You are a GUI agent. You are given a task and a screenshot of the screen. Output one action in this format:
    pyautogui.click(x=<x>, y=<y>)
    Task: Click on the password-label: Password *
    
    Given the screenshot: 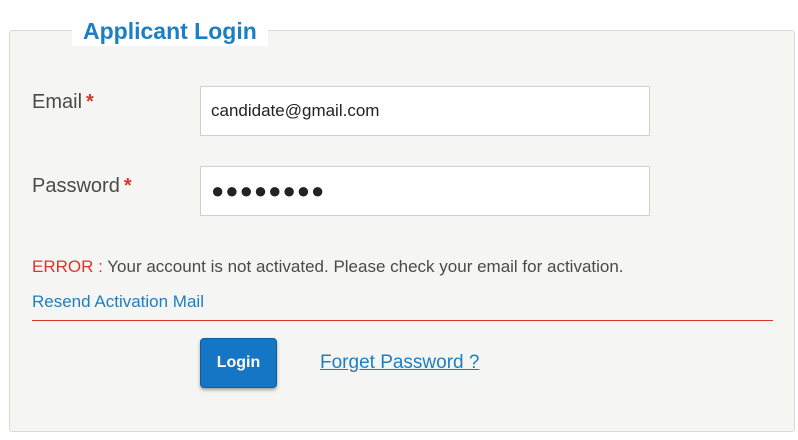 What is the action you would take?
    pyautogui.click(x=82, y=186)
    